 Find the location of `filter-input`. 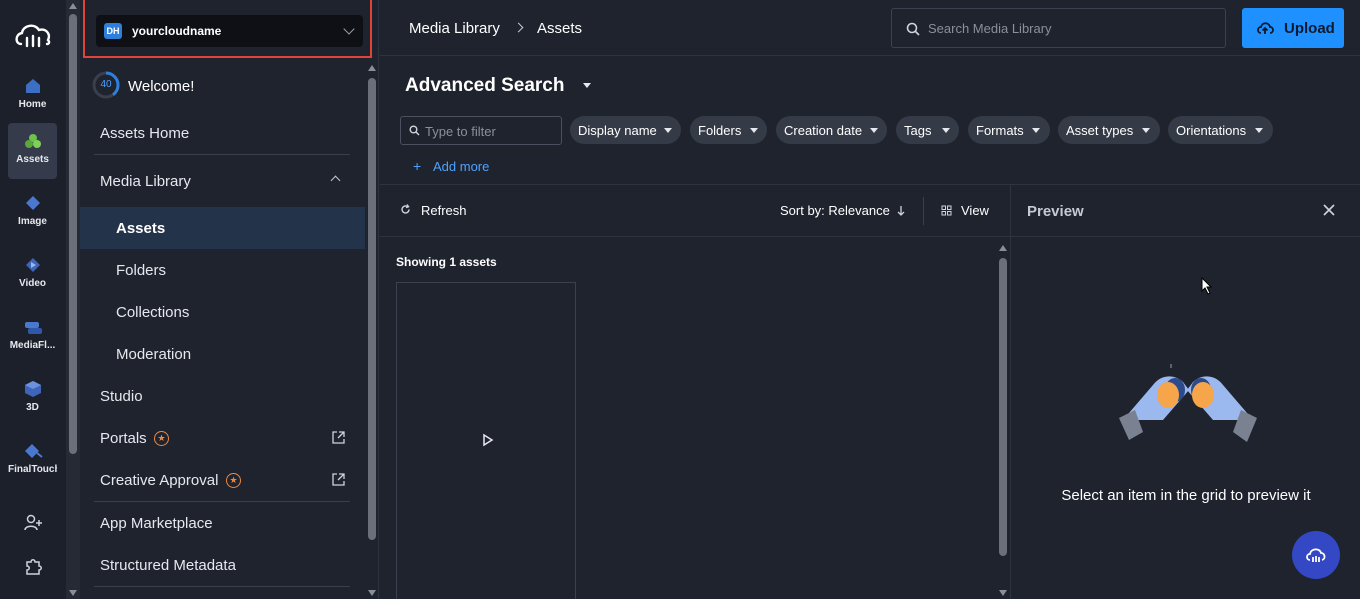

filter-input is located at coordinates (490, 131).